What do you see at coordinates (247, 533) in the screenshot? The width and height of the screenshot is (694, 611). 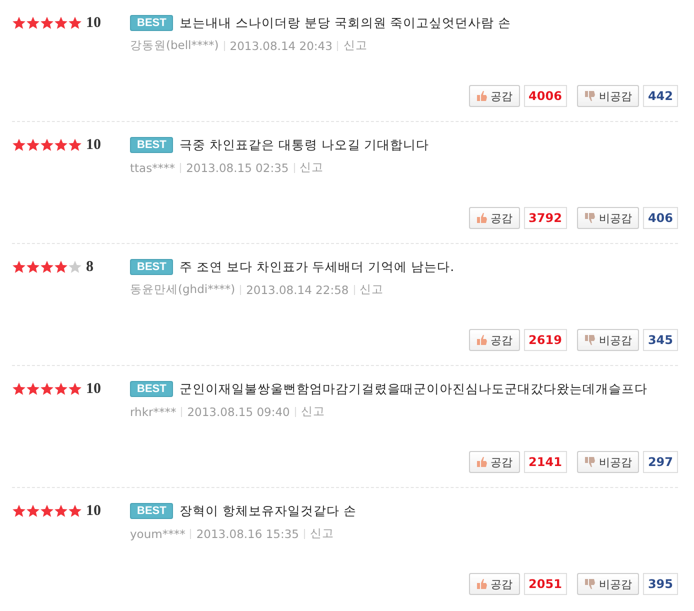 I see `comment-date: 2013.08.16 15:35` at bounding box center [247, 533].